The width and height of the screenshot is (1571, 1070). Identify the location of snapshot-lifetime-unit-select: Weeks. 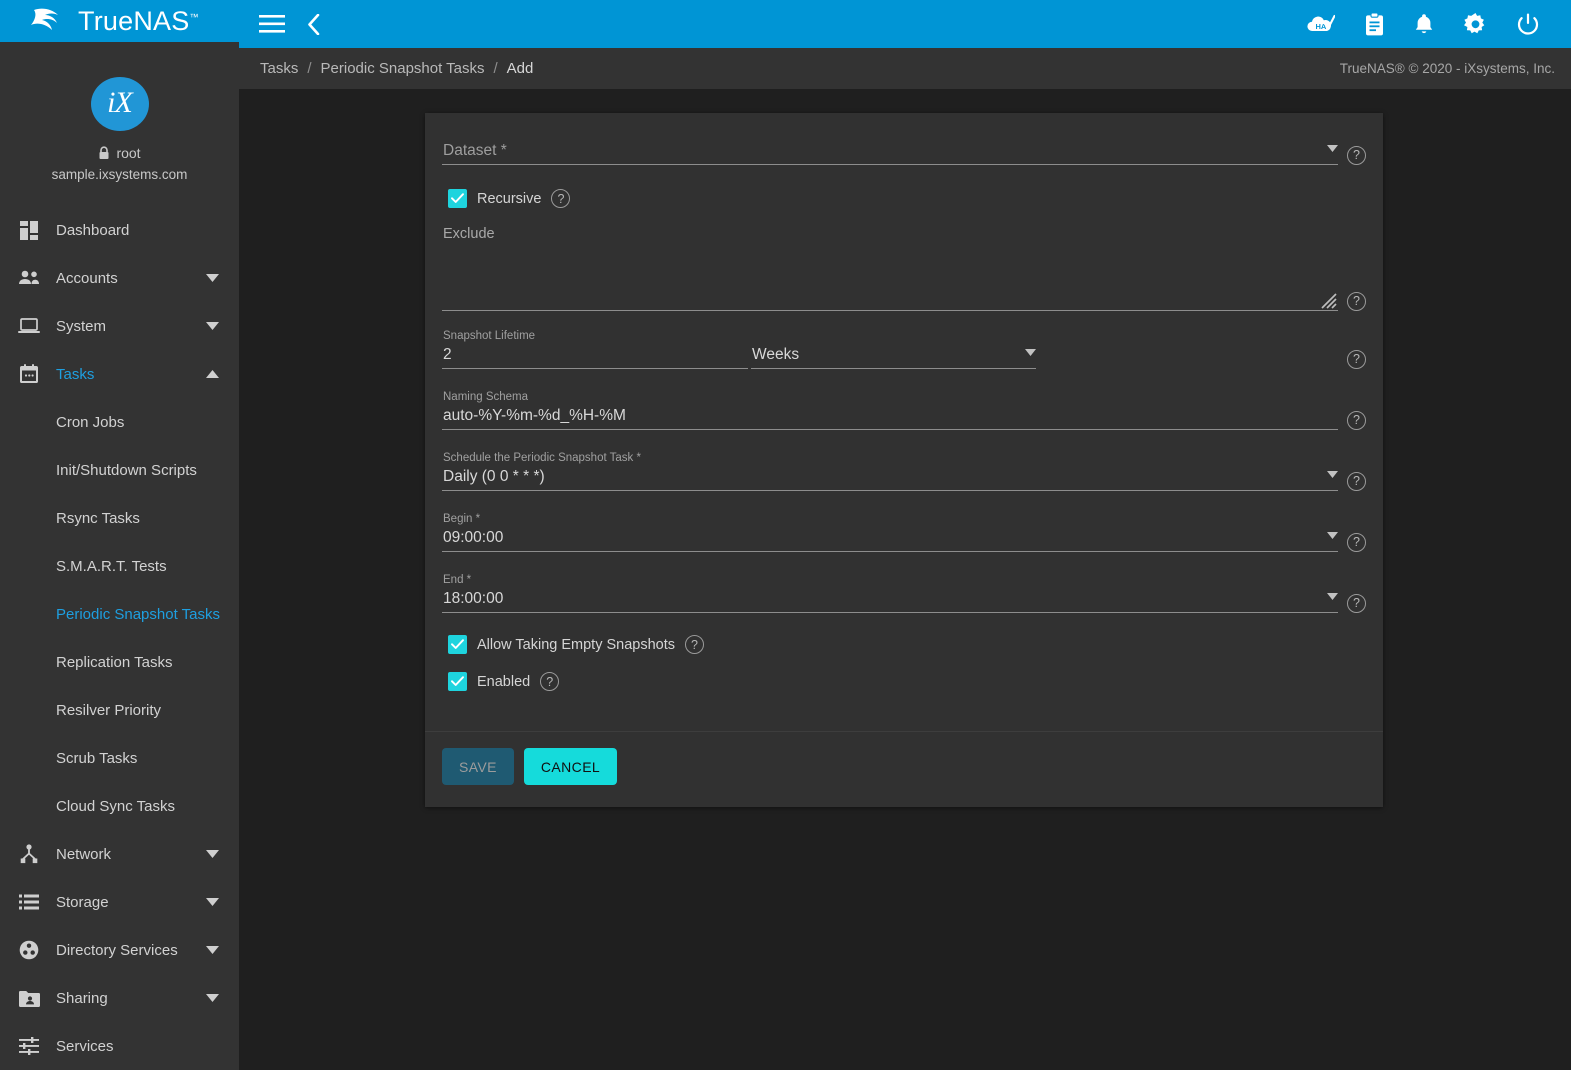
(885, 356).